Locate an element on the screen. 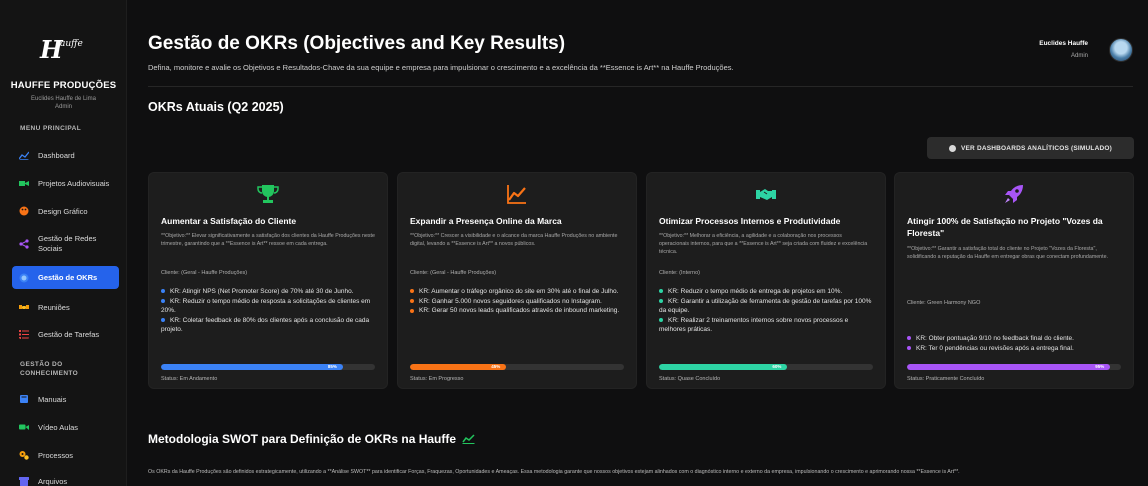 This screenshot has height=486, width=1148. target-icon is located at coordinates (24, 277).